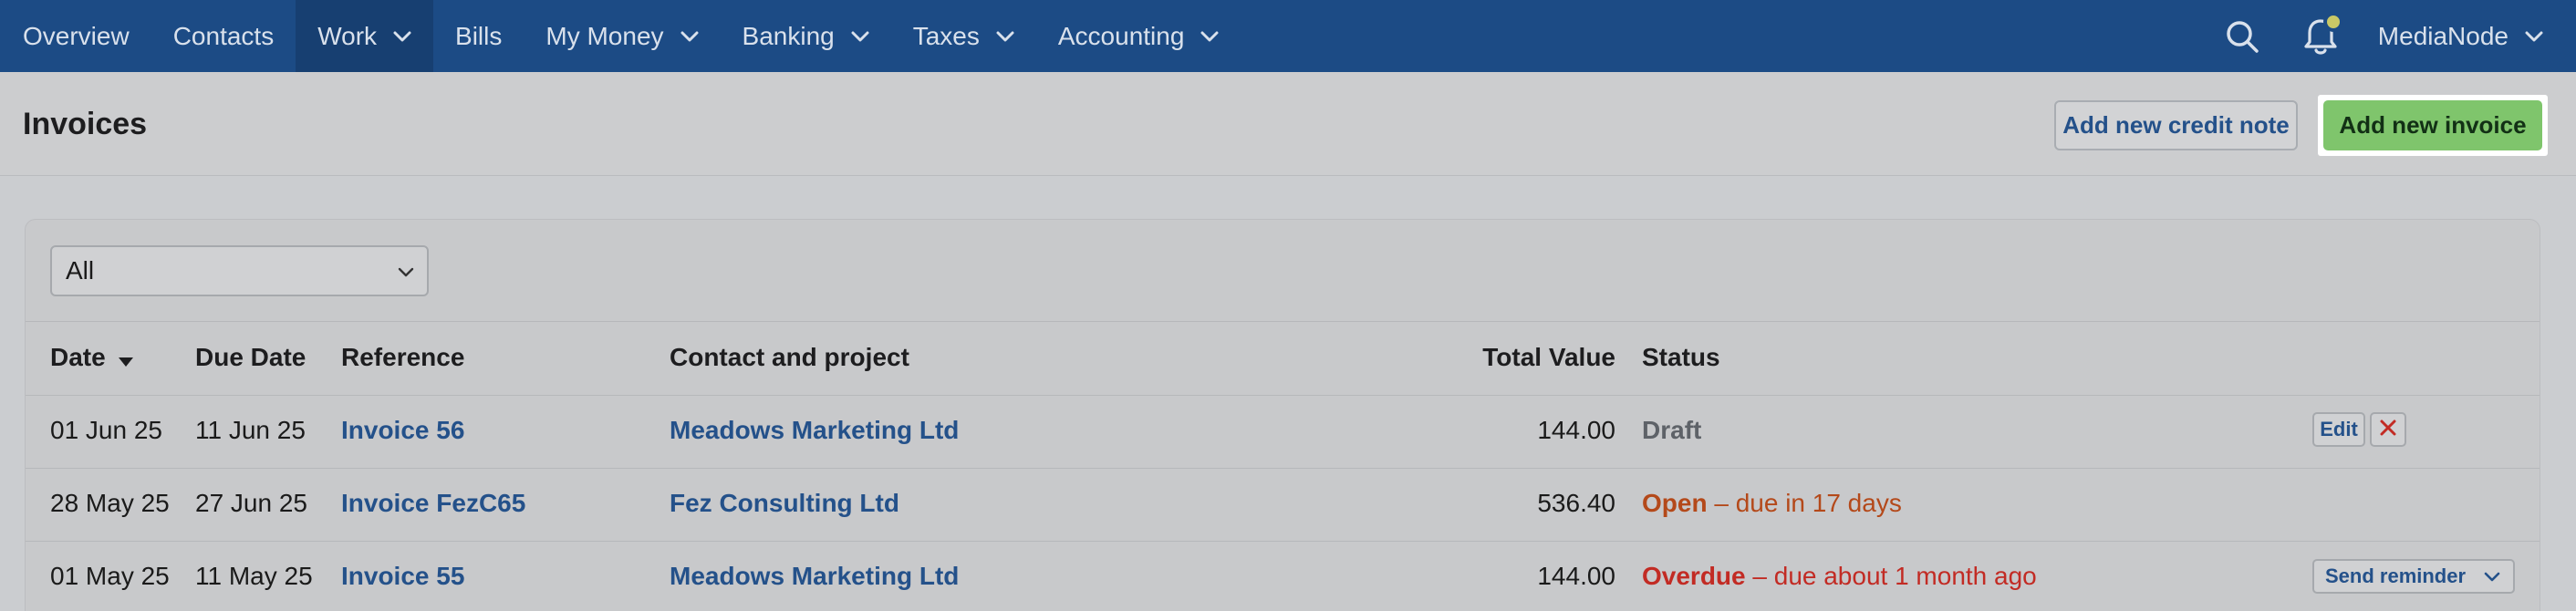  What do you see at coordinates (1472, 357) in the screenshot?
I see `column-header-total: Total Value` at bounding box center [1472, 357].